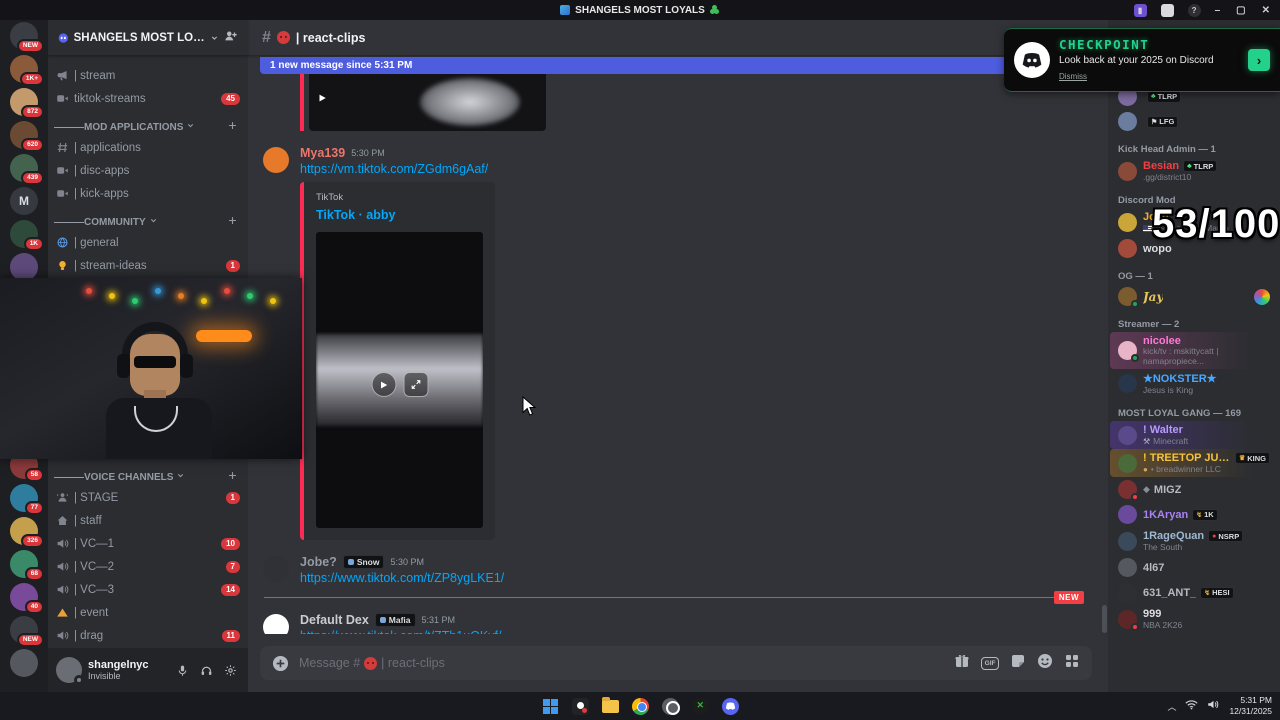  I want to click on channel-category: ———MOD APPLICATIONS, so click(148, 123).